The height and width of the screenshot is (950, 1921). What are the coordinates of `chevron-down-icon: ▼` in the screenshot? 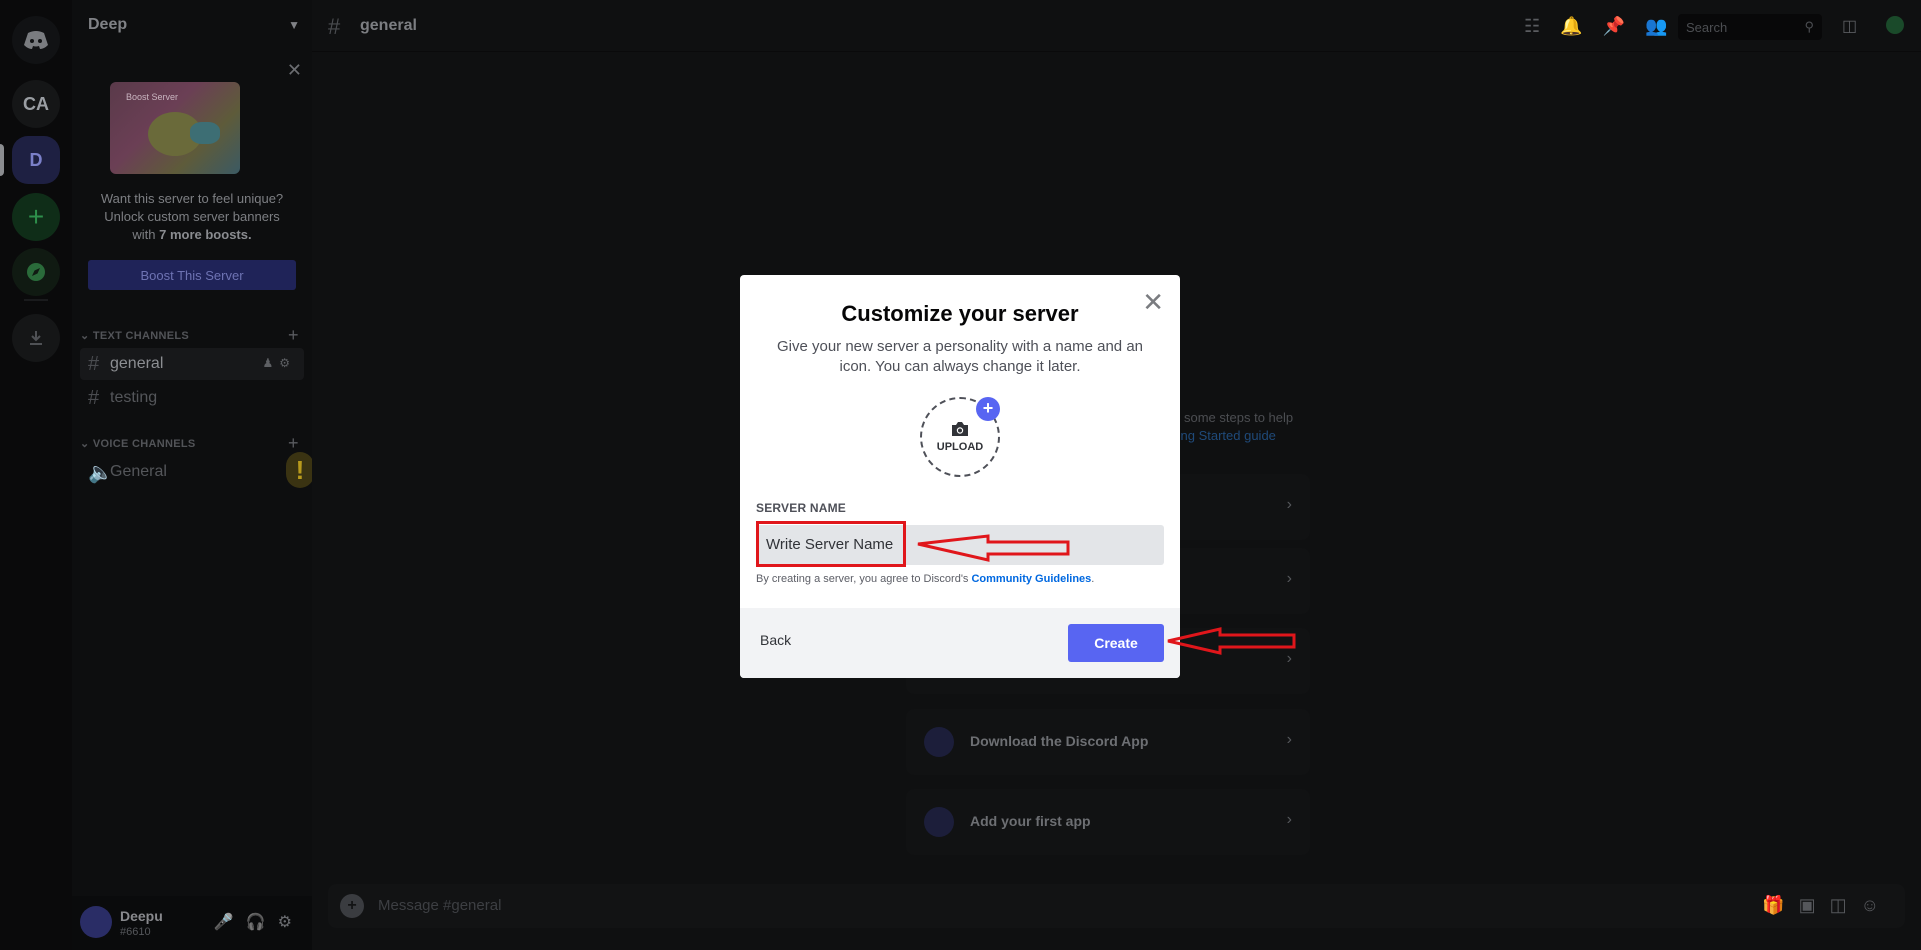 It's located at (294, 25).